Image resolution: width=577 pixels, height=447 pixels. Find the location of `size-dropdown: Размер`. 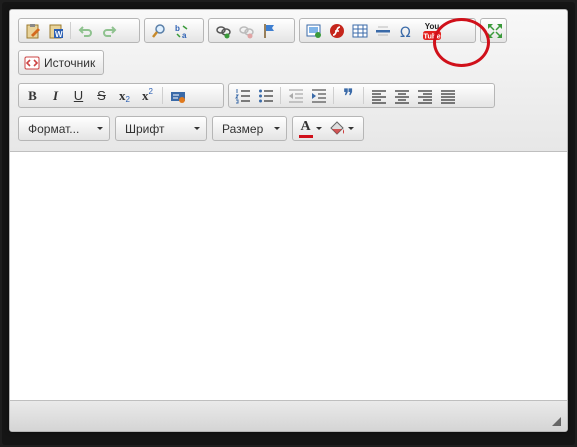

size-dropdown: Размер is located at coordinates (249, 128).